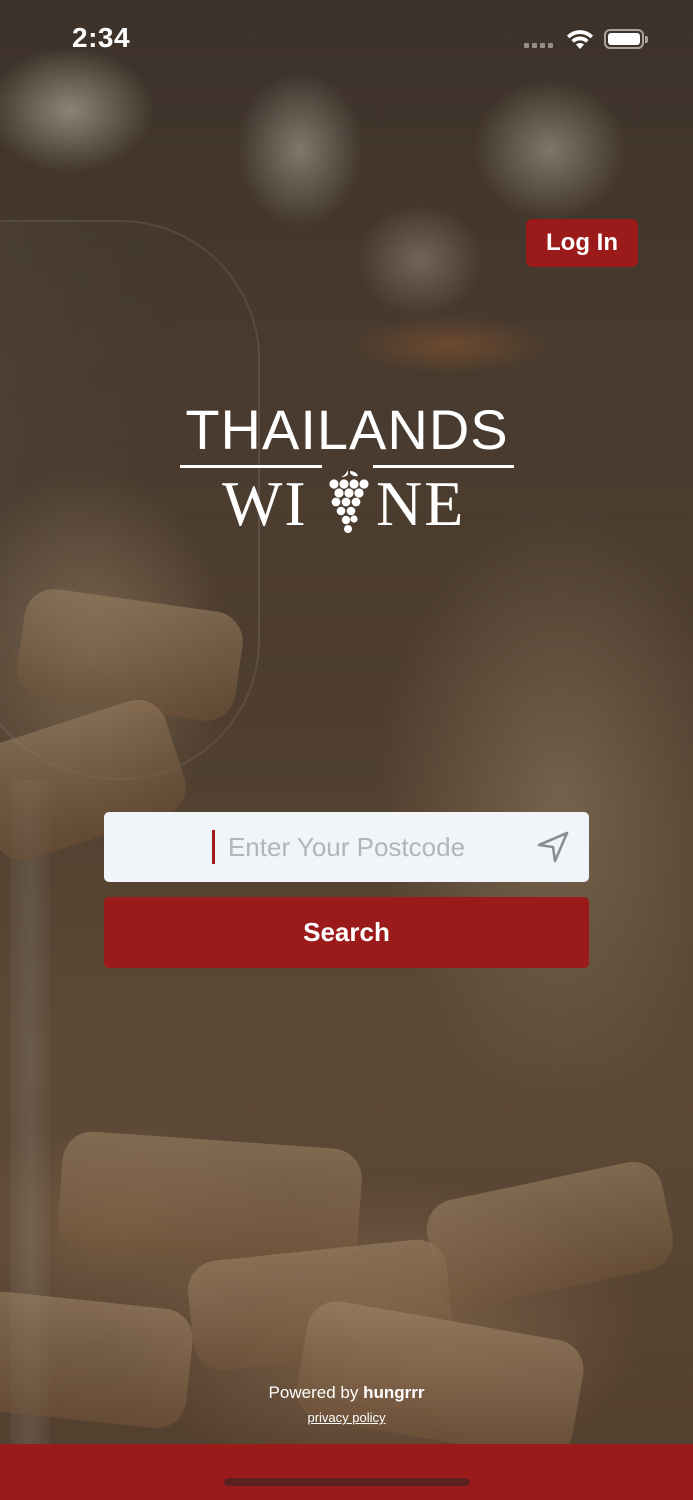 This screenshot has height=1500, width=693. What do you see at coordinates (346, 1472) in the screenshot?
I see `bottom-bar` at bounding box center [346, 1472].